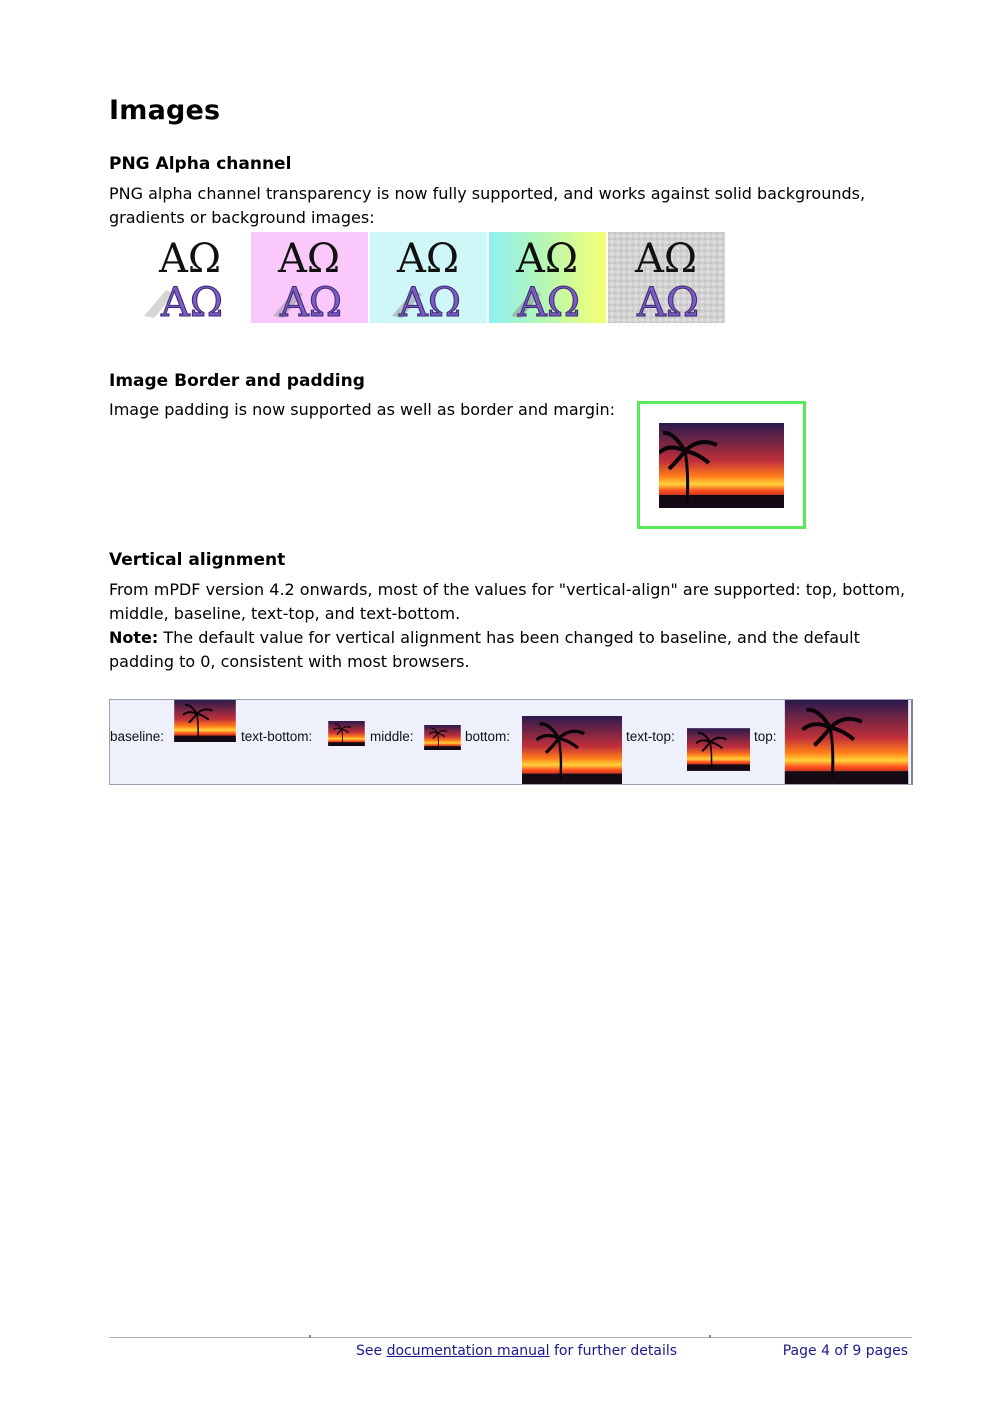 The width and height of the screenshot is (992, 1403). What do you see at coordinates (165, 110) in the screenshot?
I see `page-title: Images` at bounding box center [165, 110].